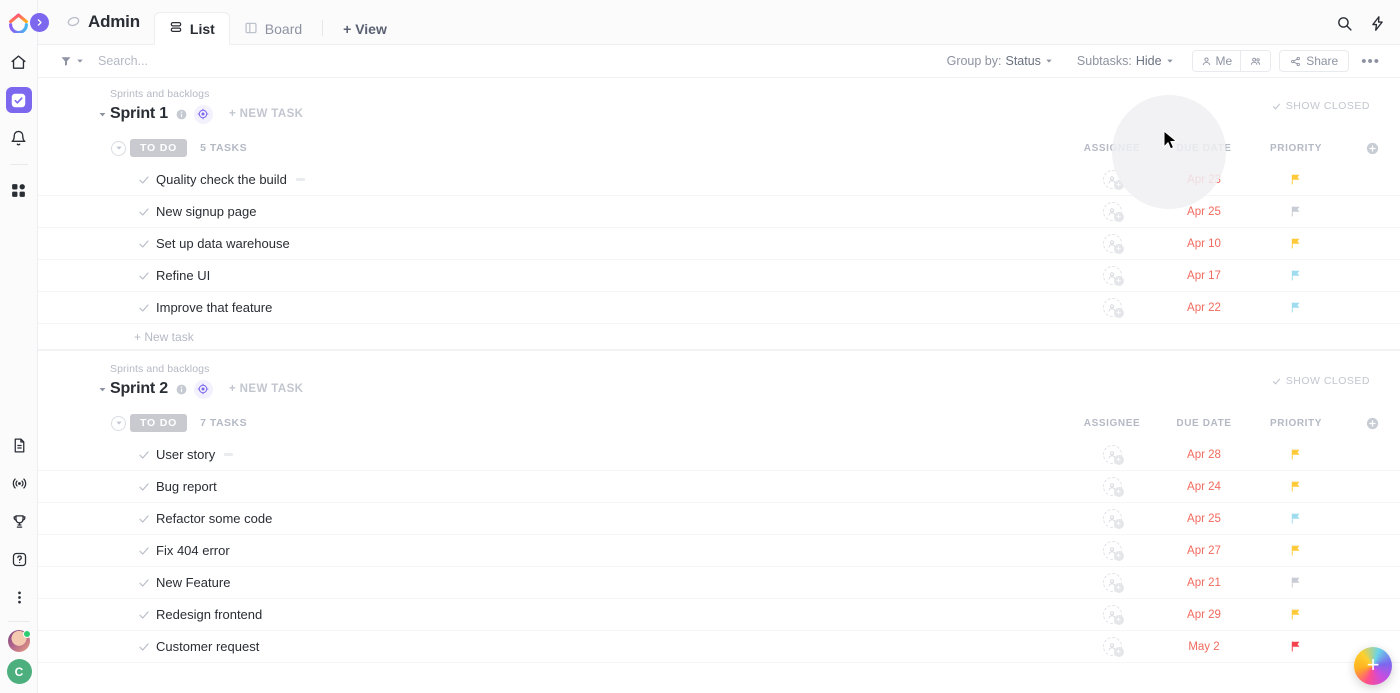 This screenshot has width=1400, height=693. Describe the element at coordinates (181, 114) in the screenshot. I see `info-icon` at that location.